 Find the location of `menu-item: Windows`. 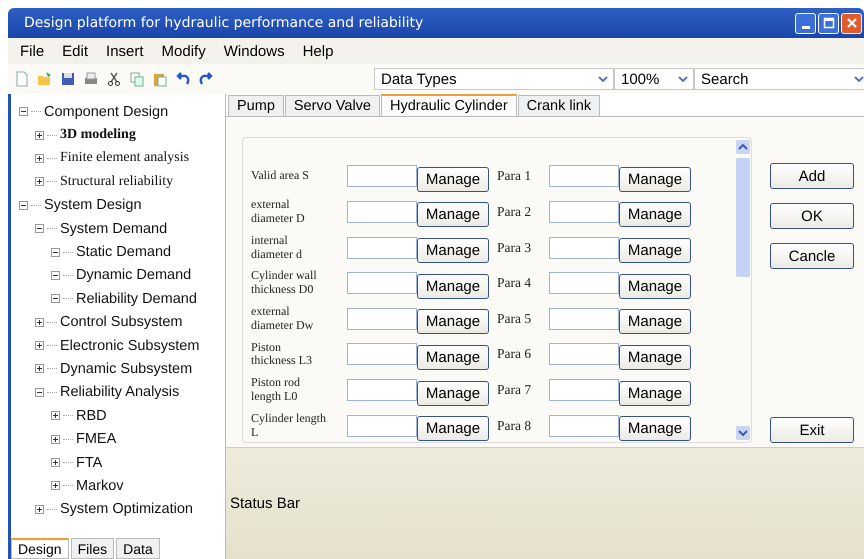

menu-item: Windows is located at coordinates (254, 51).